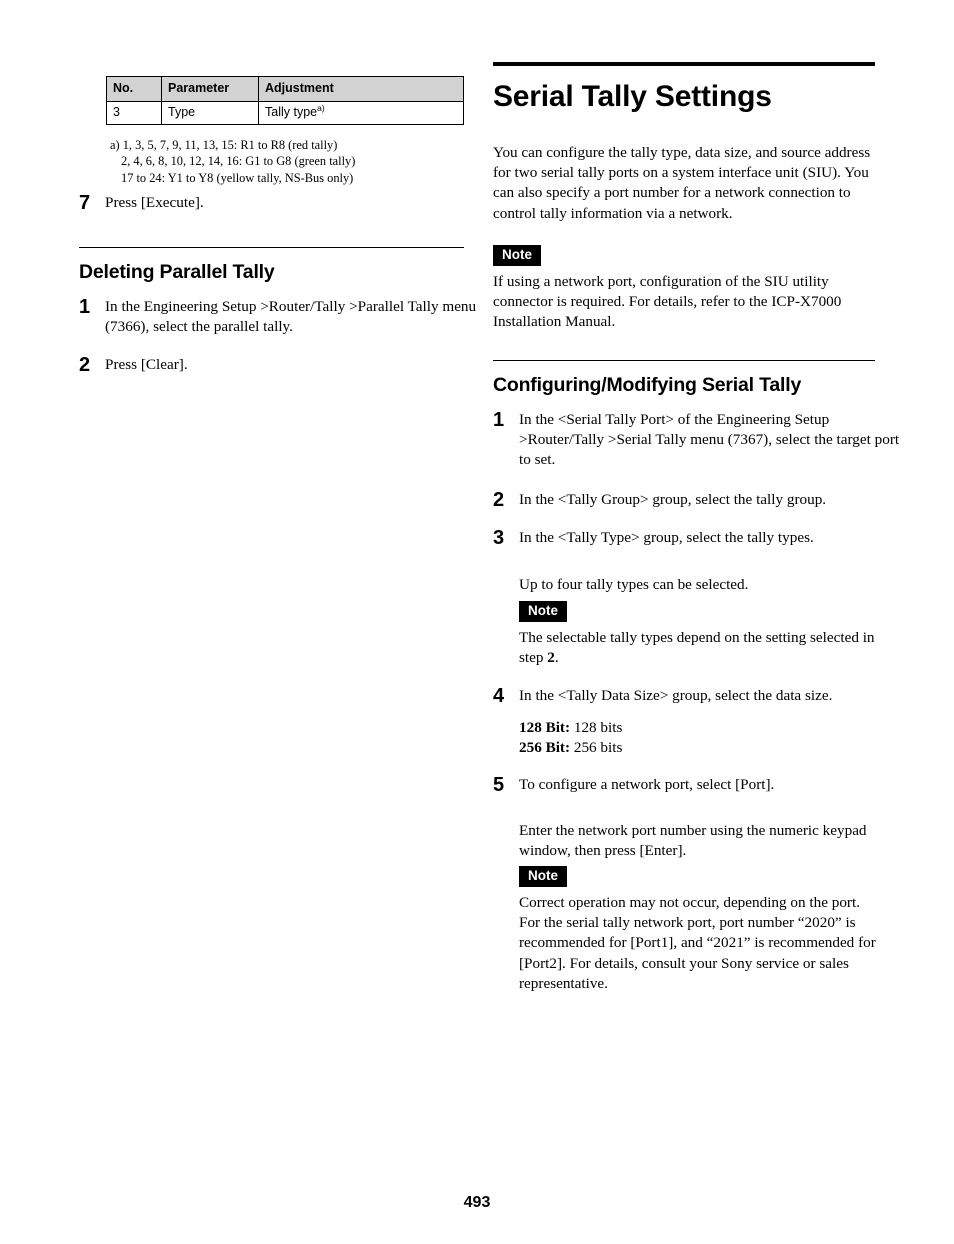 This screenshot has height=1244, width=954. I want to click on table-cell-parameter: Type, so click(210, 113).